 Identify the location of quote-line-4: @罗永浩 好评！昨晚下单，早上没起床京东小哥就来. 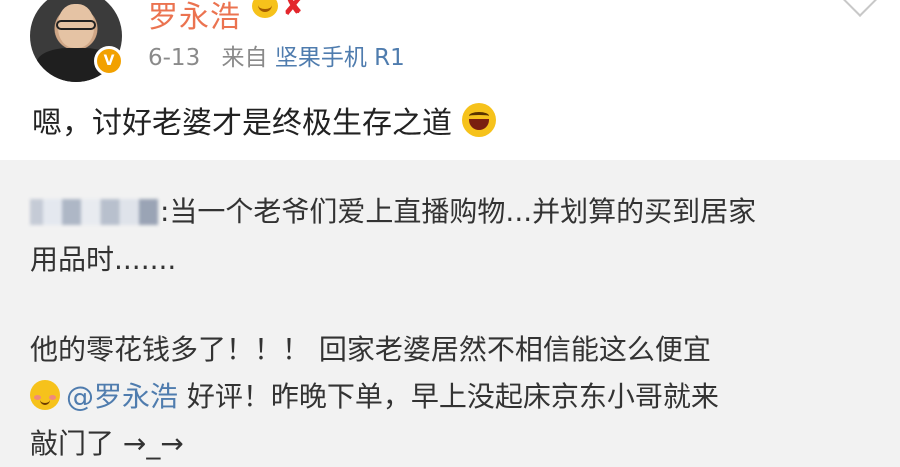
(374, 395).